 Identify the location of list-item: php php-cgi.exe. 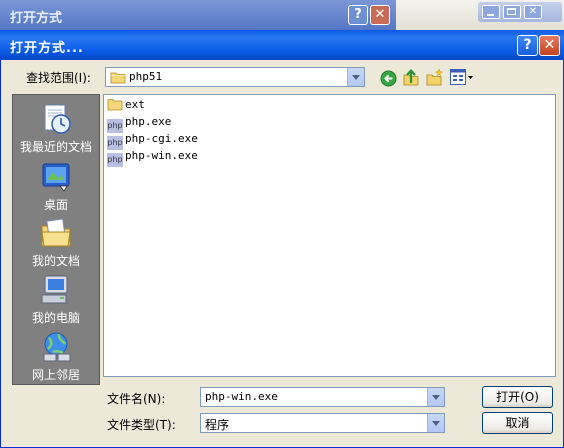
(152, 140).